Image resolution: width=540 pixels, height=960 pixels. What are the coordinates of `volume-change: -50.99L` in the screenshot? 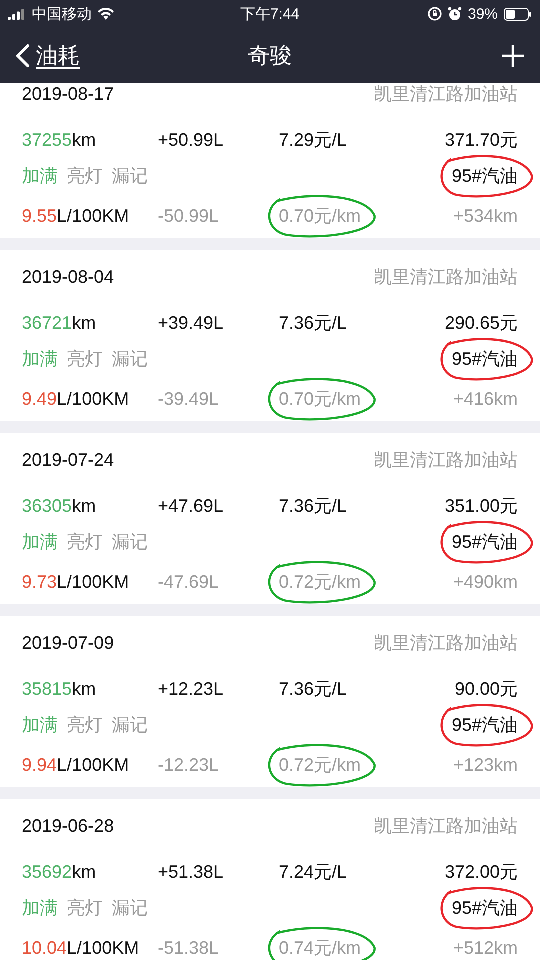 It's located at (189, 216).